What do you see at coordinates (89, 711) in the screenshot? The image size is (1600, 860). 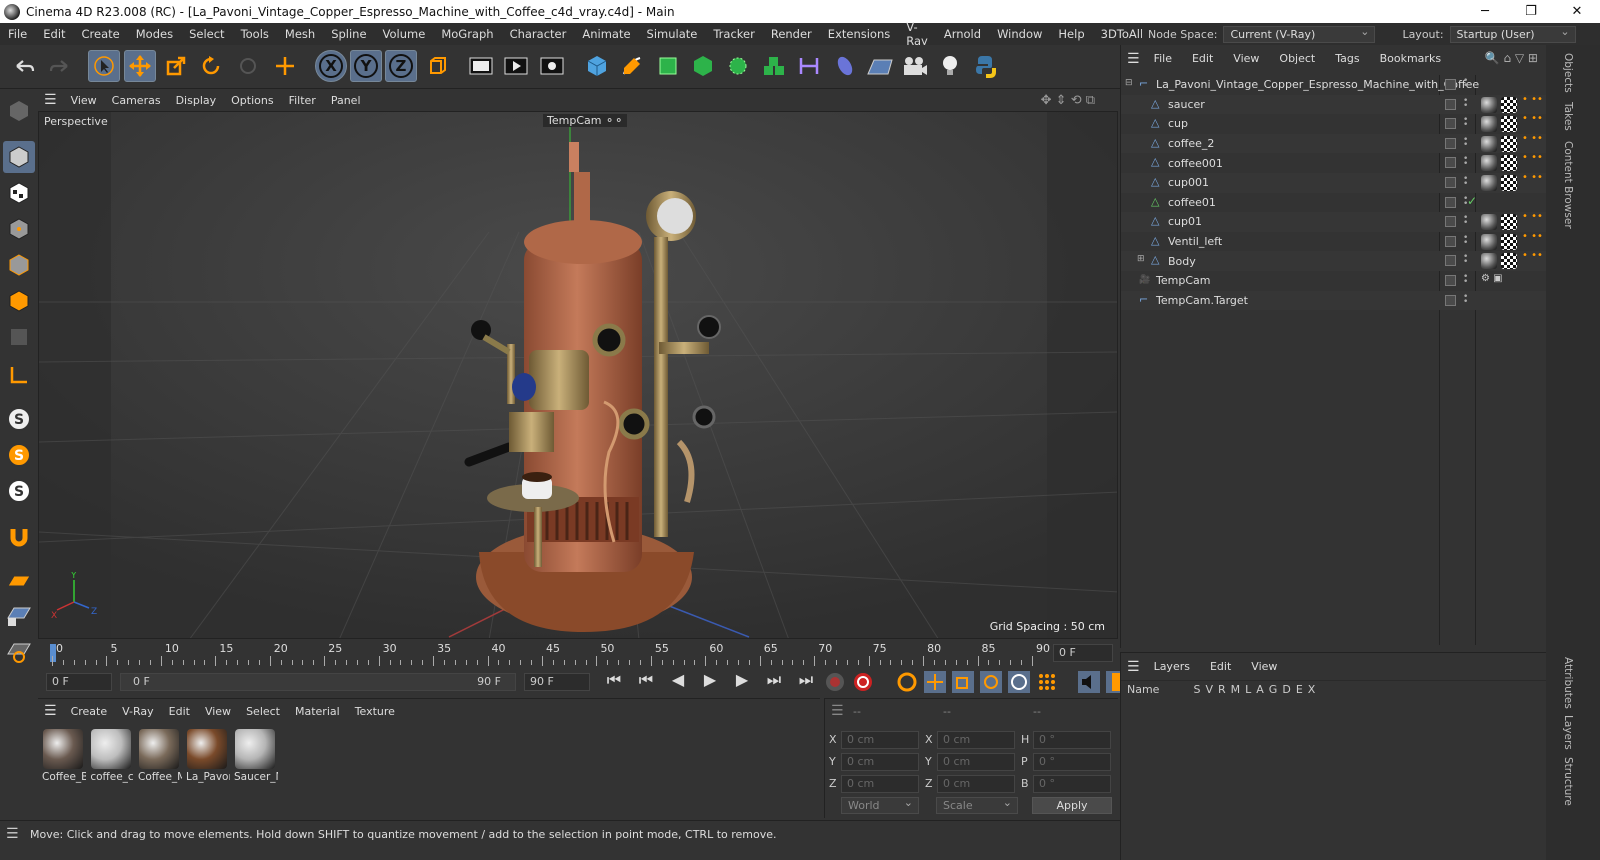 I see `material-menu-create: Create` at bounding box center [89, 711].